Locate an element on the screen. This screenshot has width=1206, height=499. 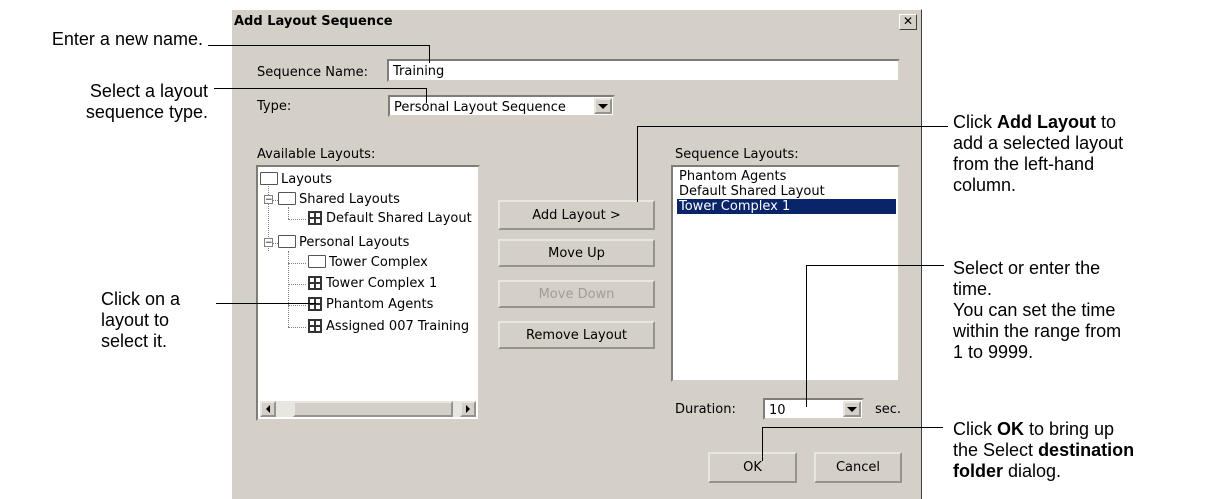
annotation-enter-name: Enter a new name. is located at coordinates (127, 39).